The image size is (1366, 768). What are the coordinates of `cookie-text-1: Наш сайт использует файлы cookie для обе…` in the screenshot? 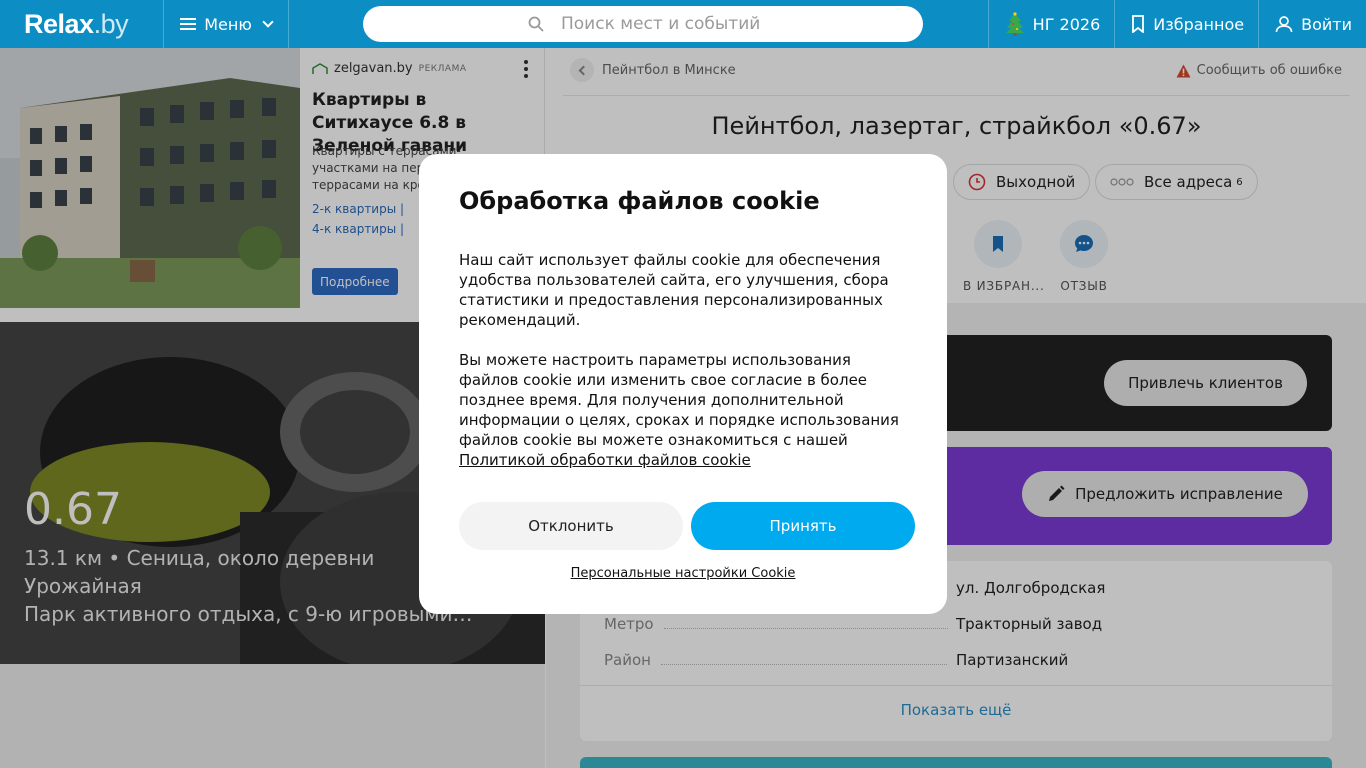 It's located at (674, 290).